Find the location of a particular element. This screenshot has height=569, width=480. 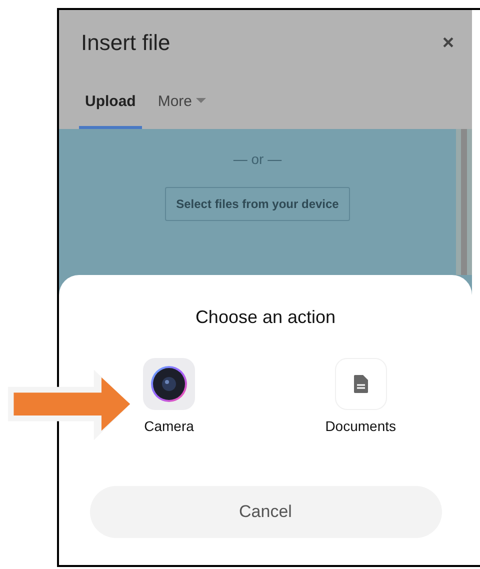

action-option: Documents is located at coordinates (360, 396).